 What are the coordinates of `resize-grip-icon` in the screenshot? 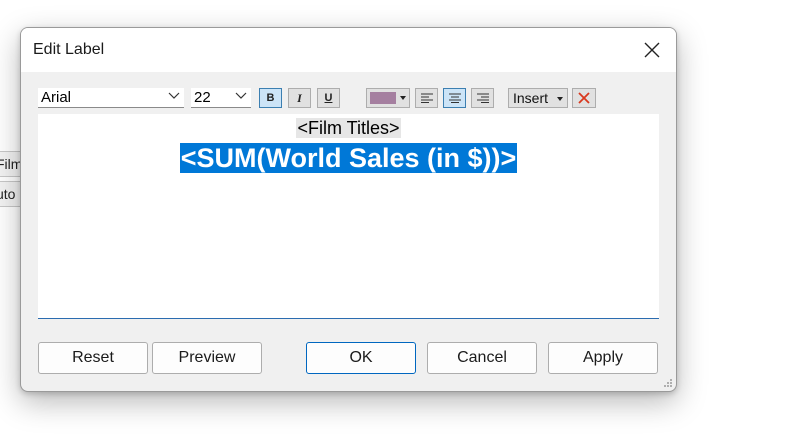 It's located at (668, 383).